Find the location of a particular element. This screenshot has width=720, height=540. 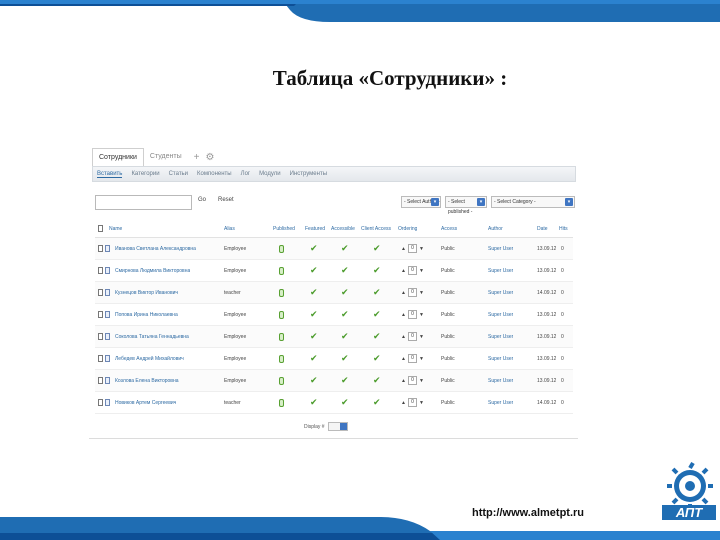

author-filter-select: - Select Author - ▾ is located at coordinates (421, 202).